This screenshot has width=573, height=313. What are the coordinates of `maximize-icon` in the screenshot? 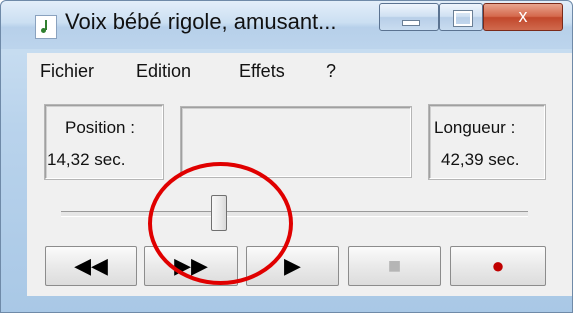 It's located at (463, 18).